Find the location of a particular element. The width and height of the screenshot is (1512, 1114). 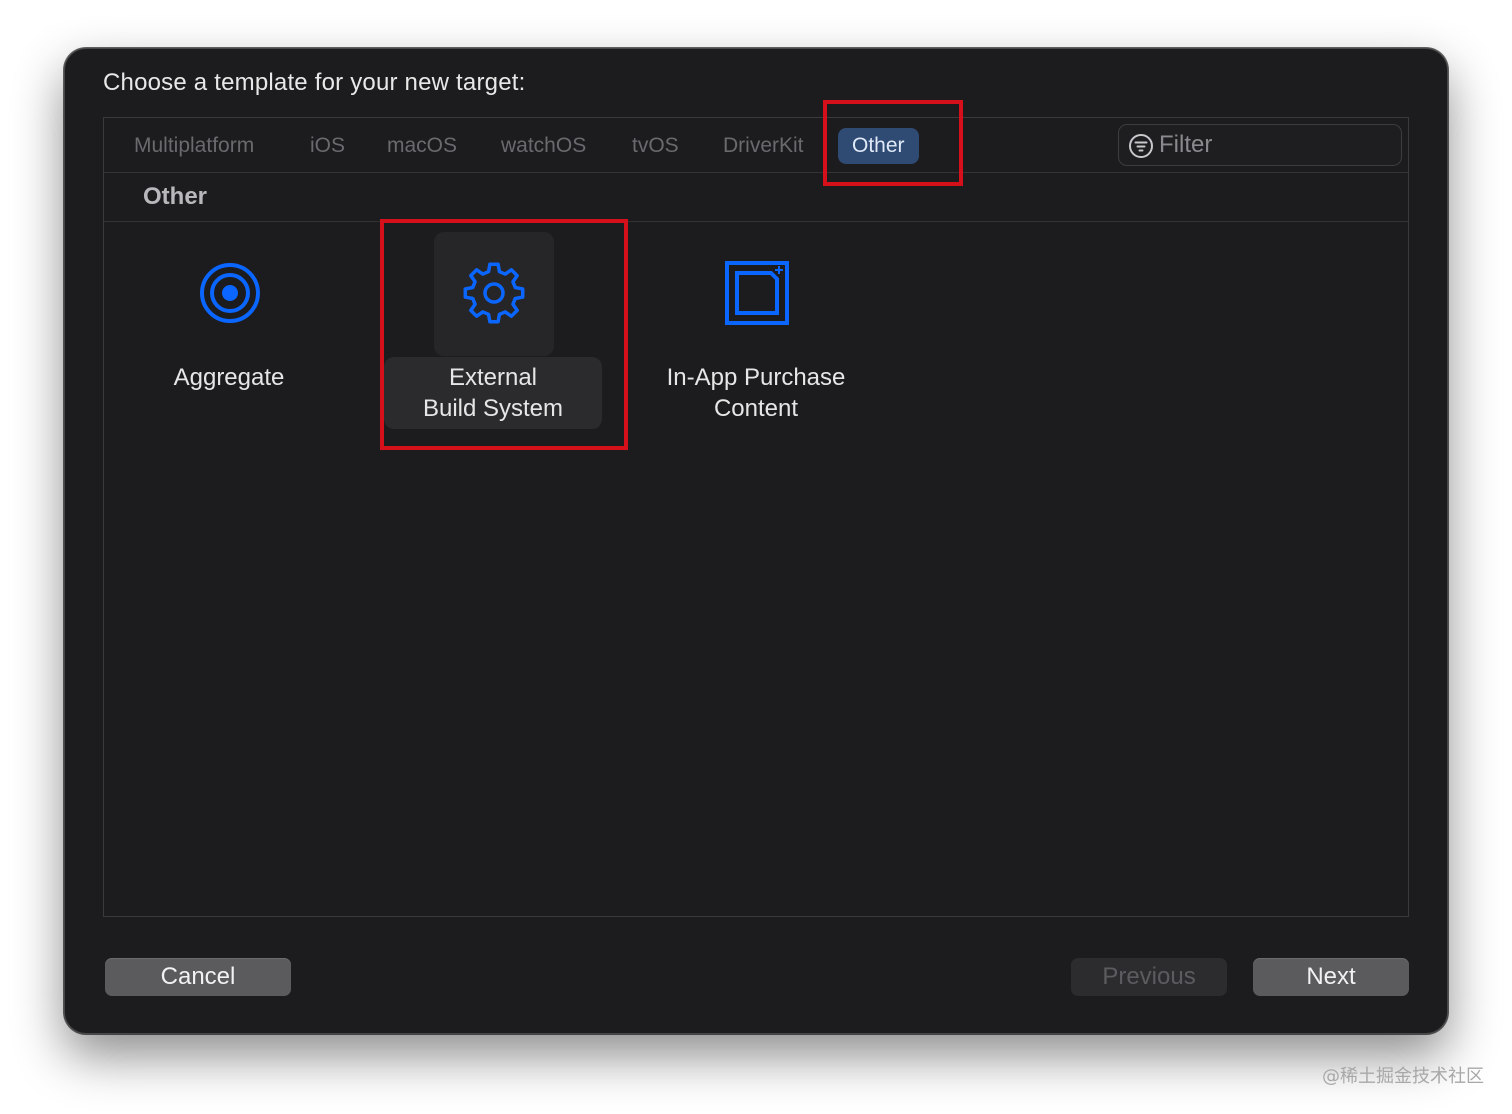

template-aggregate: Aggregate is located at coordinates (229, 331).